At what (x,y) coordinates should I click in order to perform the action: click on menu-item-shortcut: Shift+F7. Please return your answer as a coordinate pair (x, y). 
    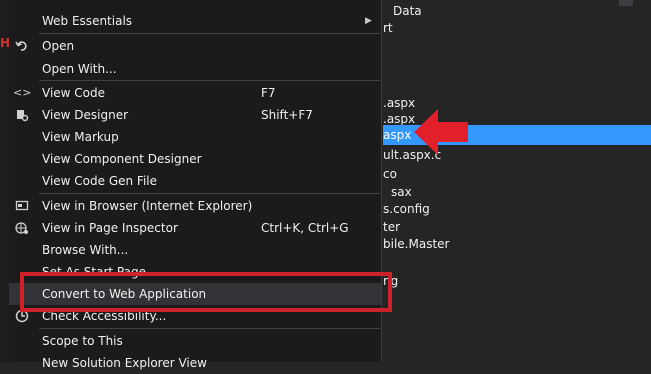
    Looking at the image, I should click on (287, 115).